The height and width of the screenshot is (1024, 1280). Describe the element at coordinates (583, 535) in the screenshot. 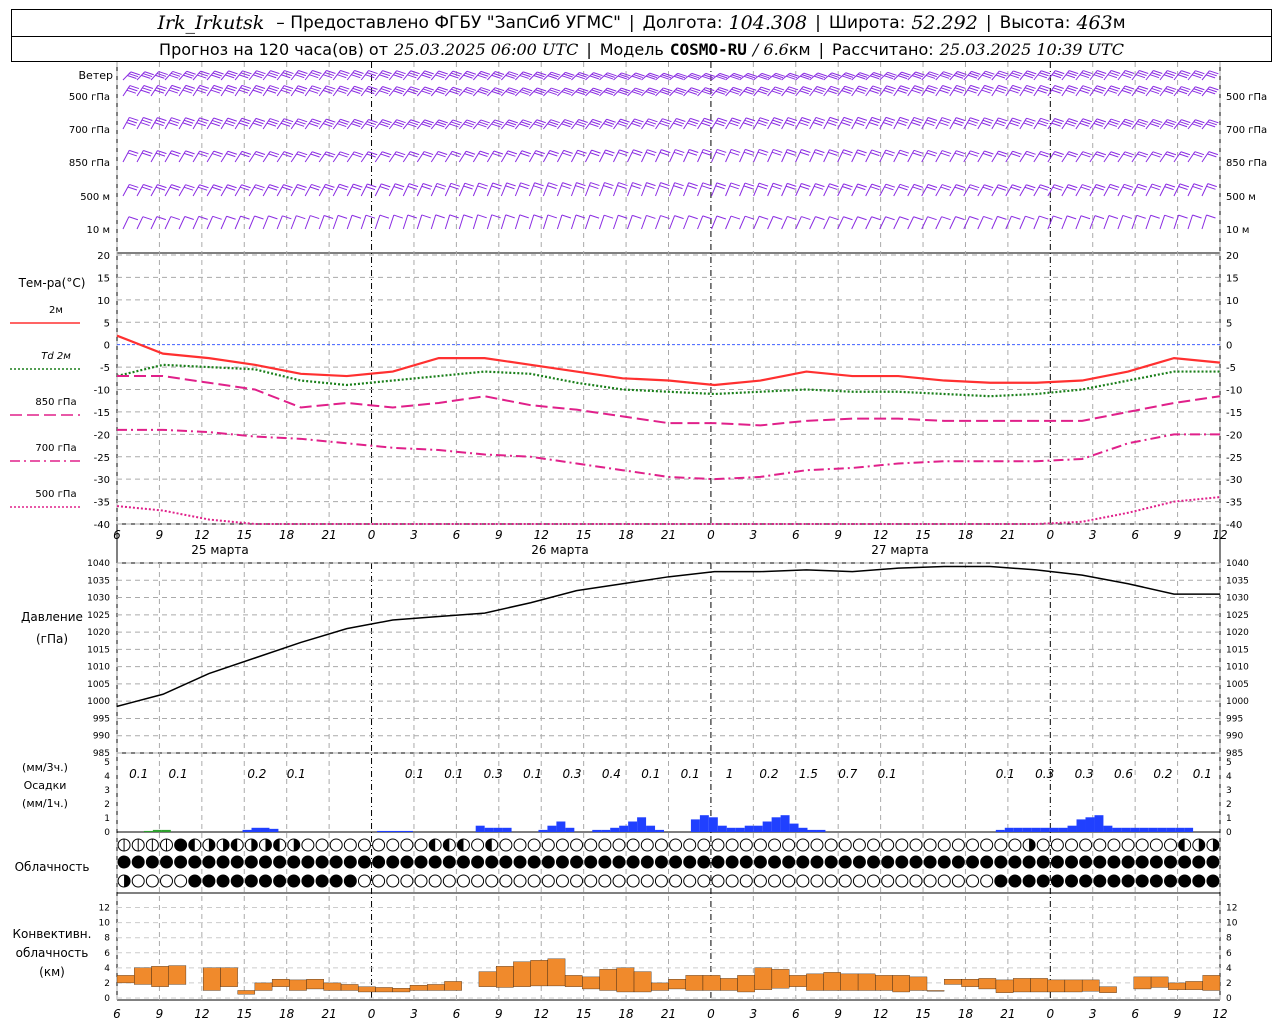

I see `hour-tick-top: 15` at that location.